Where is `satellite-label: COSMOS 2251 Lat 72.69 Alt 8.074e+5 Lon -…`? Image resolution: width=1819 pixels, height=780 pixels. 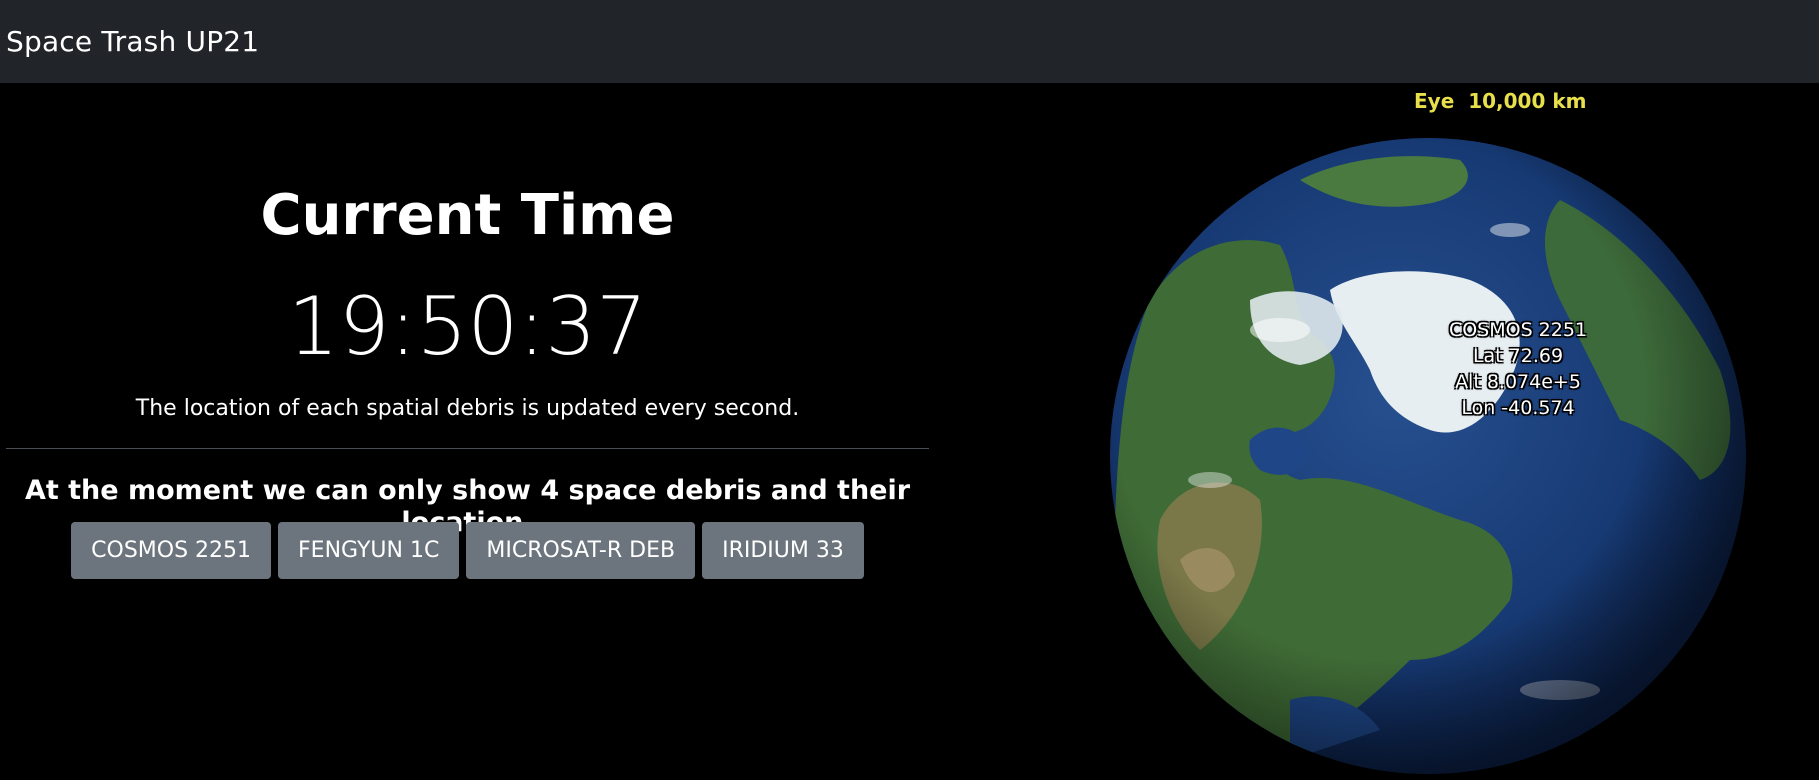
satellite-label: COSMOS 2251 Lat 72.69 Alt 8.074e+5 Lon -… is located at coordinates (1518, 369).